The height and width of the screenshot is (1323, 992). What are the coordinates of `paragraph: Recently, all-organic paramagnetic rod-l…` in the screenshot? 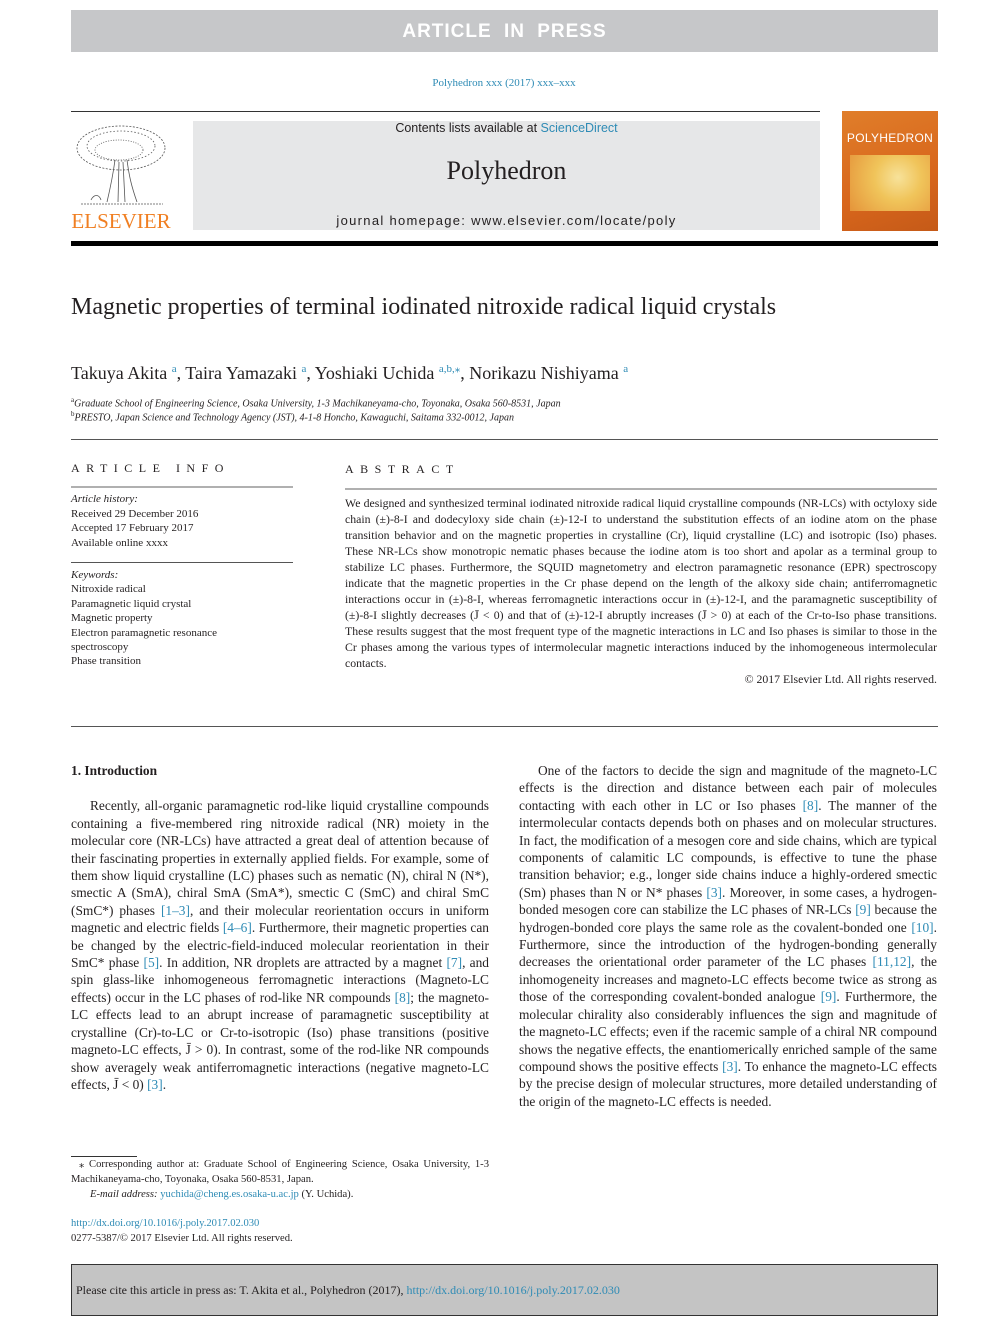 It's located at (280, 945).